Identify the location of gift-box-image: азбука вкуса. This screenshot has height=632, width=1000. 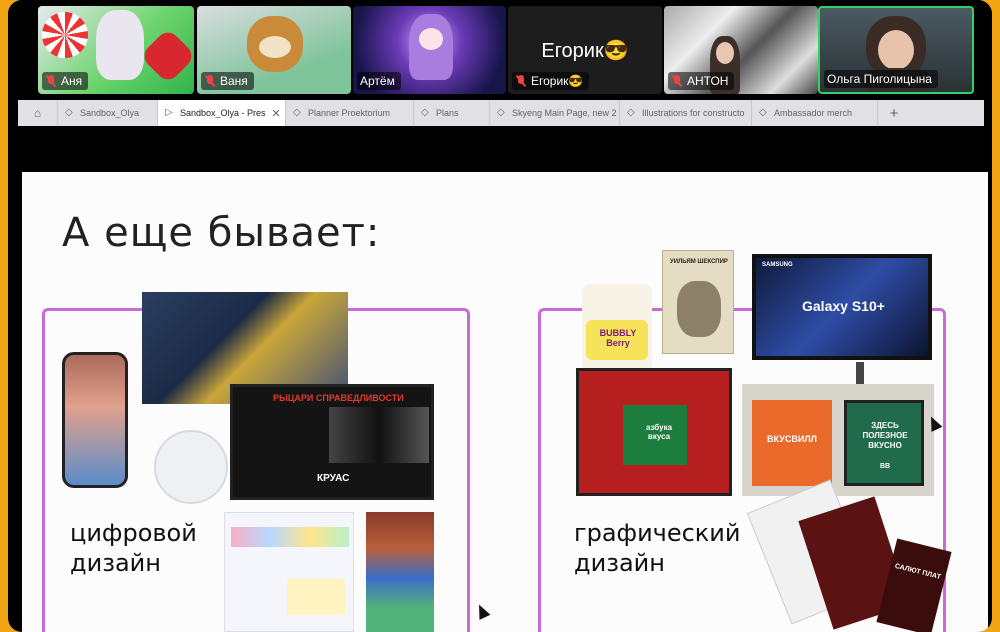
(654, 432).